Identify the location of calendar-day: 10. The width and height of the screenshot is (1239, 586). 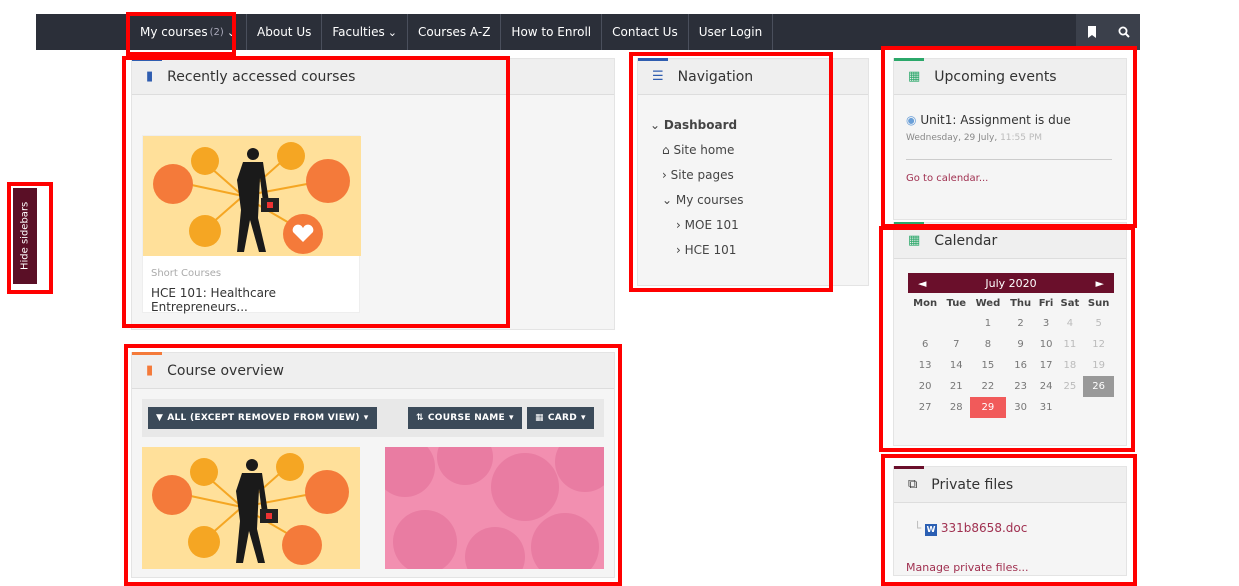
(1046, 344).